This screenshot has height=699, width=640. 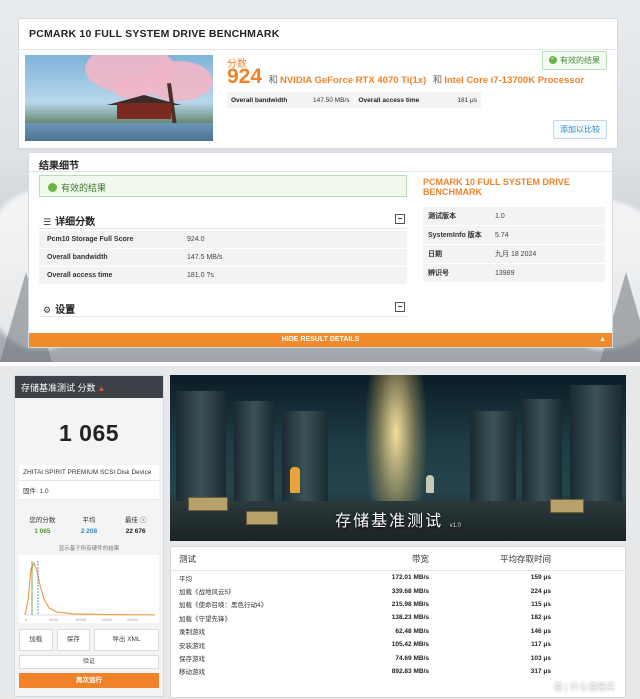 What do you see at coordinates (26, 620) in the screenshot?
I see `tick-label: 0` at bounding box center [26, 620].